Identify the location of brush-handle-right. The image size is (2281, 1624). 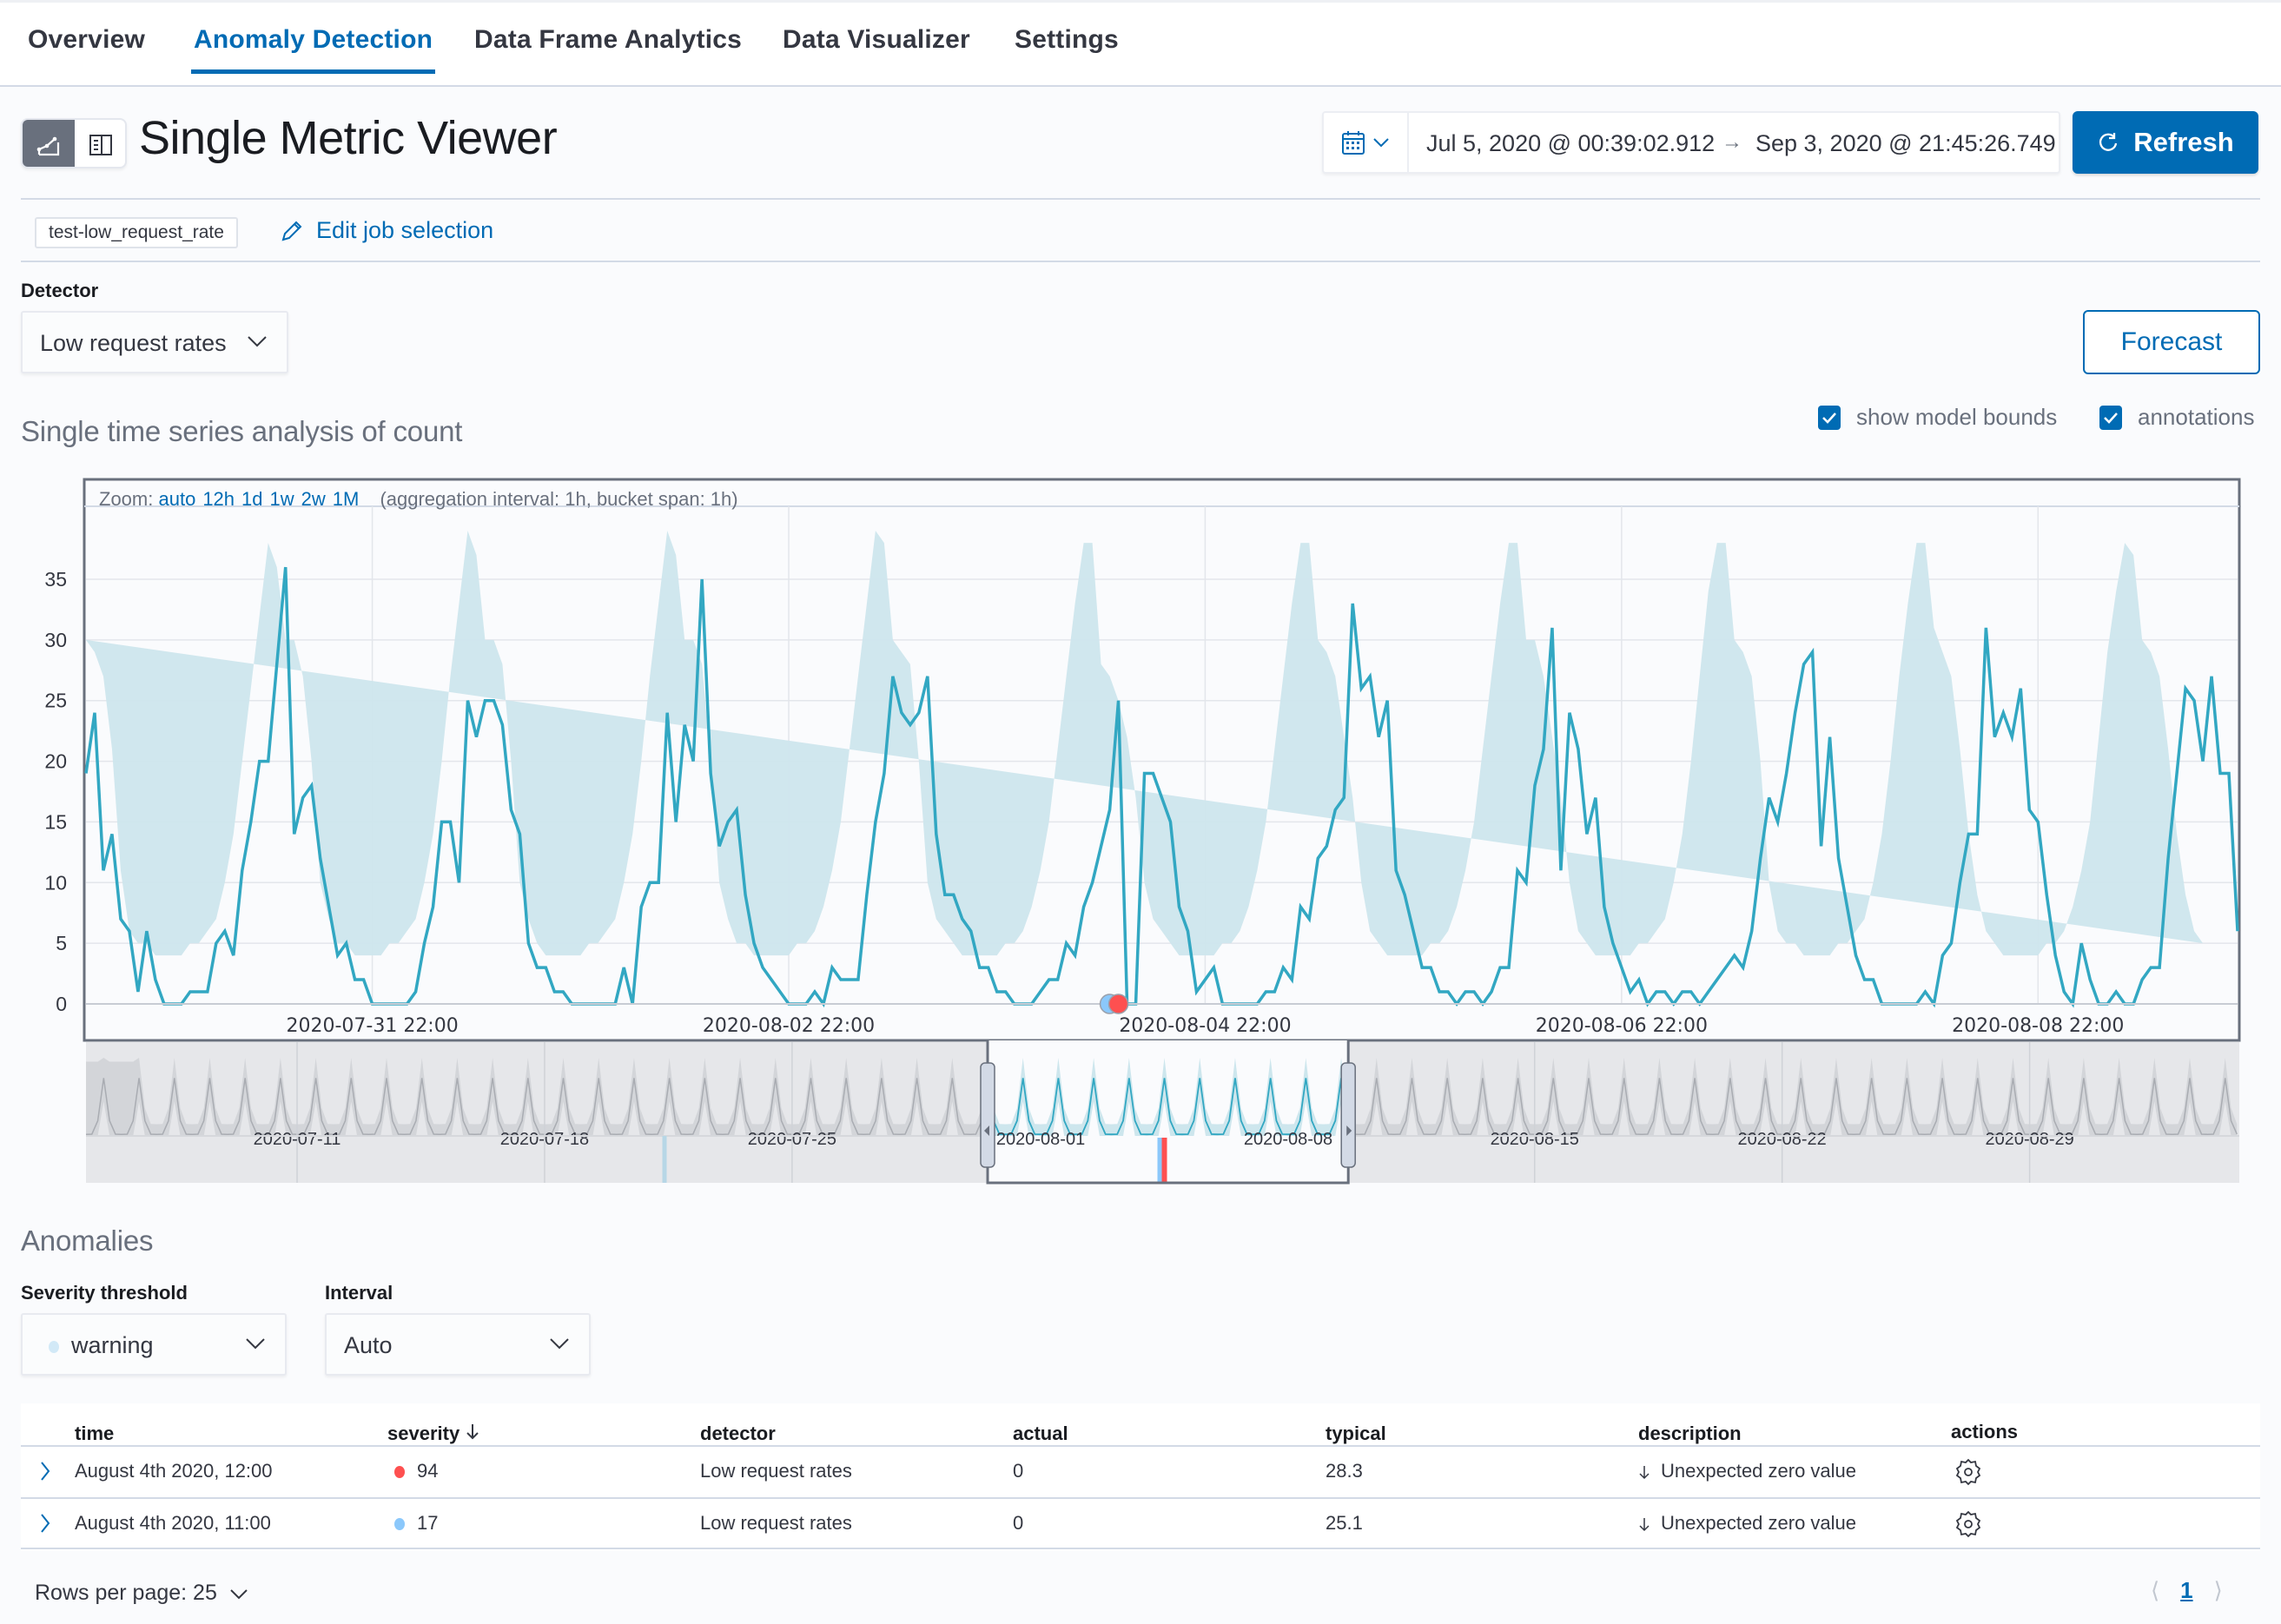
(1348, 1115).